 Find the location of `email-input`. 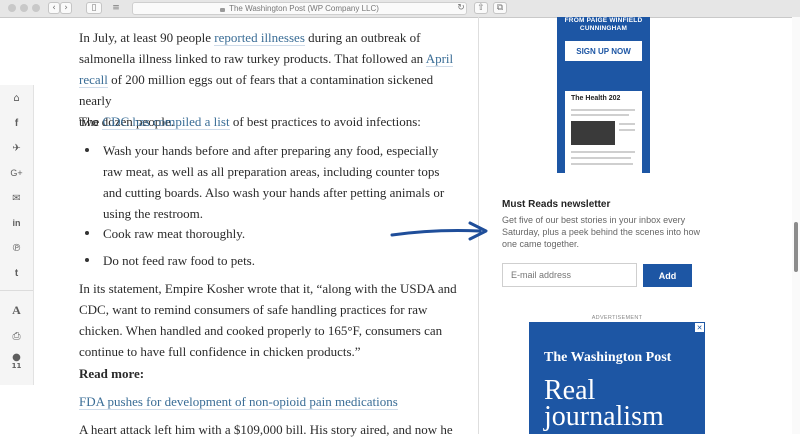

email-input is located at coordinates (569, 275).